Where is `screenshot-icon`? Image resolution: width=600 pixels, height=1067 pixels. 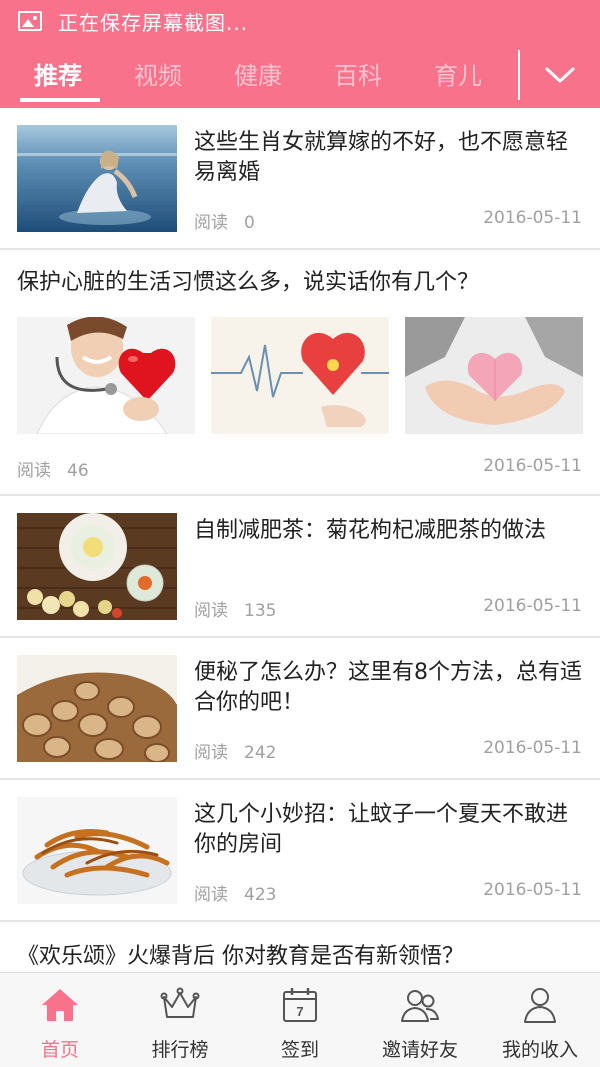
screenshot-icon is located at coordinates (30, 21).